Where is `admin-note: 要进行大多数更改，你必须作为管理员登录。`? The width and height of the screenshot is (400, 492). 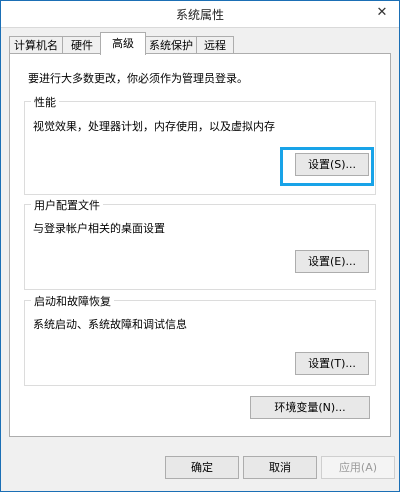
admin-note: 要进行大多数更改，你必须作为管理员登录。 is located at coordinates (138, 78).